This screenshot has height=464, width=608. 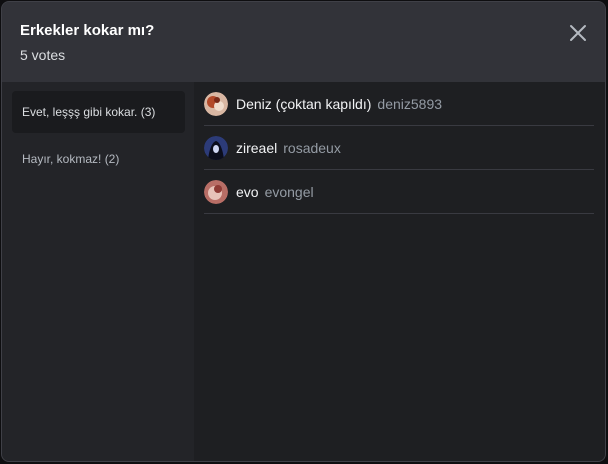 What do you see at coordinates (410, 104) in the screenshot?
I see `voter-username: deniz5893` at bounding box center [410, 104].